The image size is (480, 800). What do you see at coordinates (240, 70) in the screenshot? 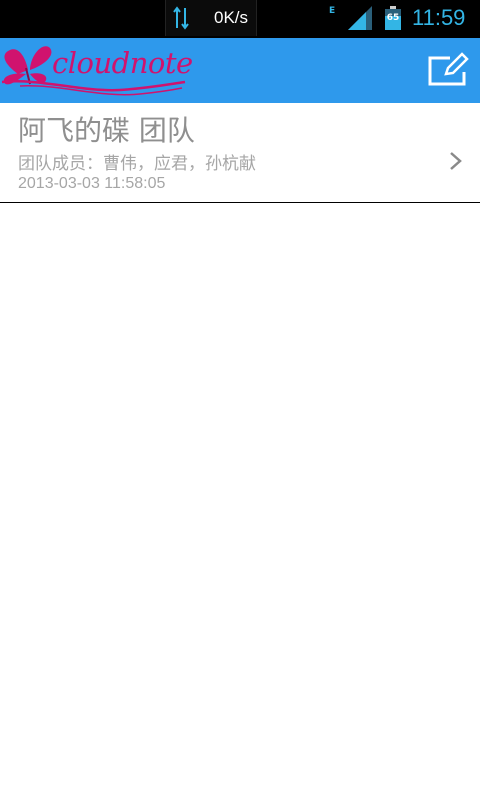
I see `app-bar: cloudnote` at bounding box center [240, 70].